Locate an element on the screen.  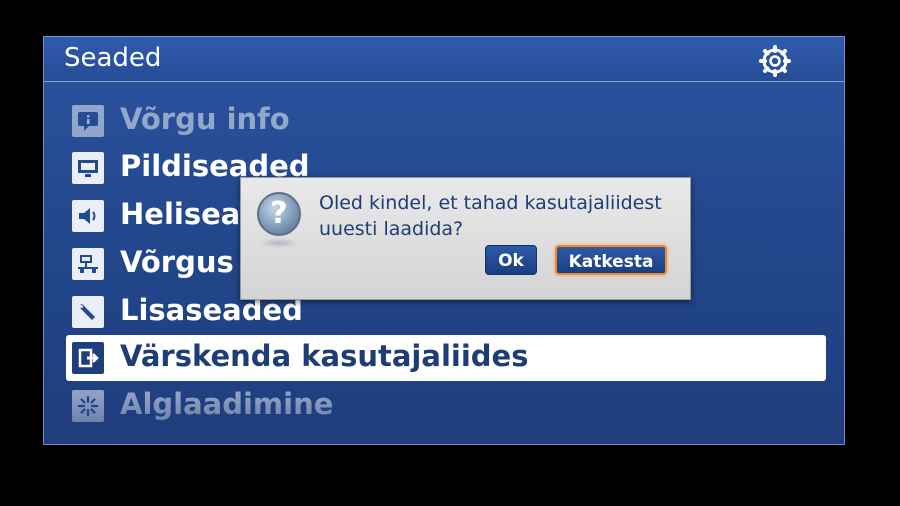
network-icon is located at coordinates (88, 264).